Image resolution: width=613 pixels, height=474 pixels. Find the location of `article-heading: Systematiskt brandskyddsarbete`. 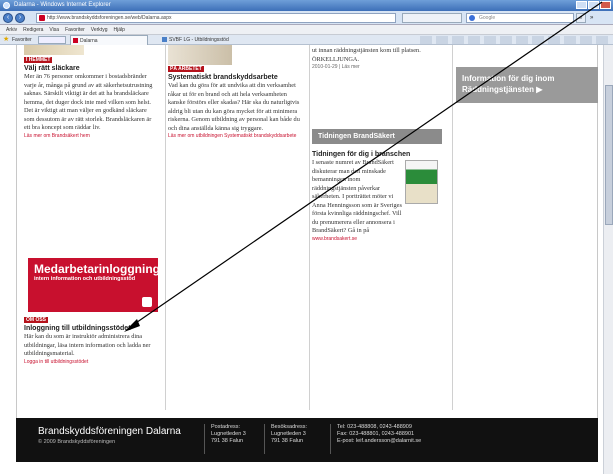

article-heading: Systematiskt brandskyddsarbete is located at coordinates (236, 77).